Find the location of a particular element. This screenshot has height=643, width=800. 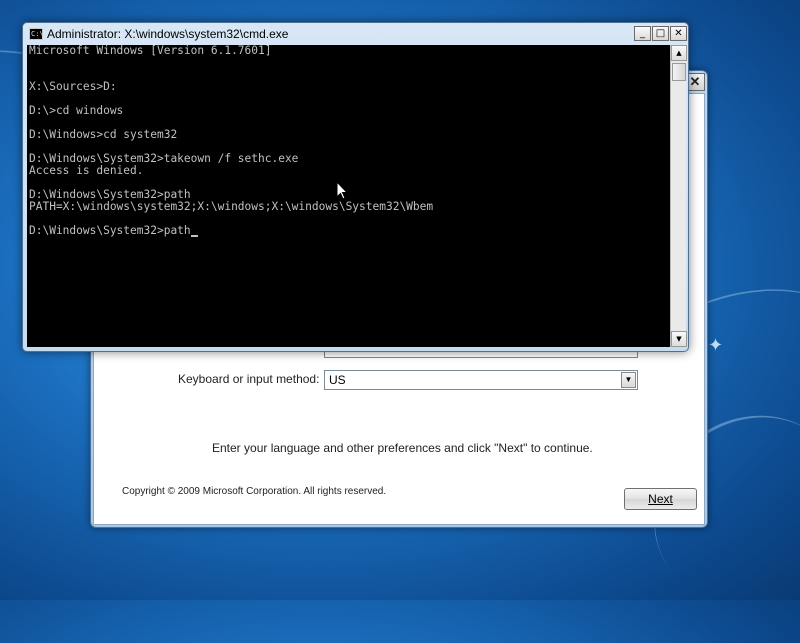

console-line: D:\>cd windows is located at coordinates (76, 110).